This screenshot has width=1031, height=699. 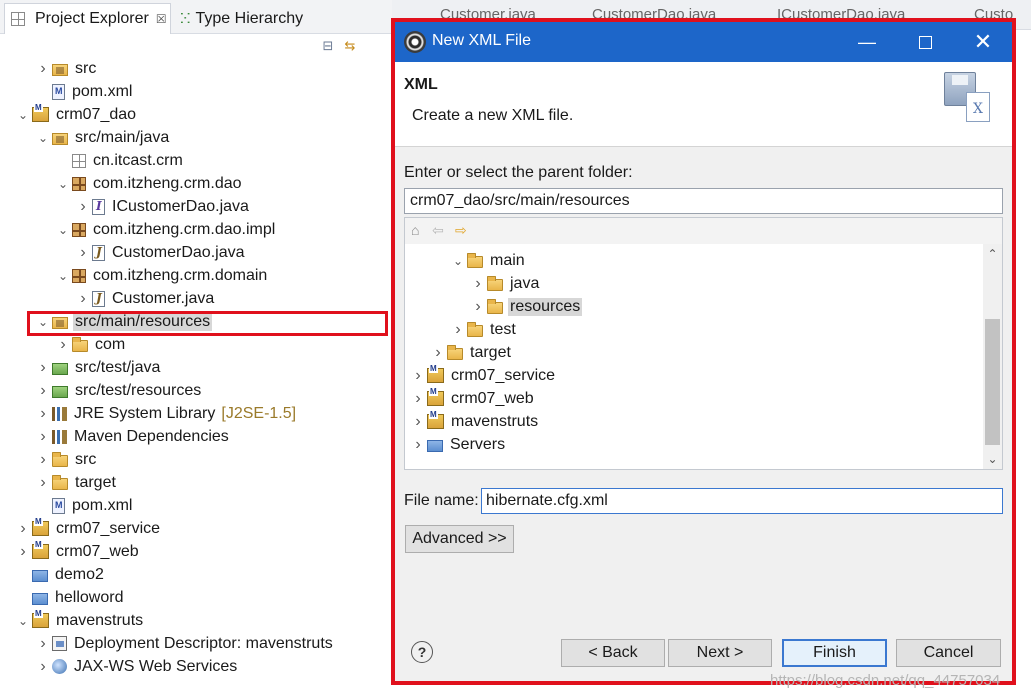 I want to click on tree-item: › CustomerDao.java, so click(x=160, y=252).